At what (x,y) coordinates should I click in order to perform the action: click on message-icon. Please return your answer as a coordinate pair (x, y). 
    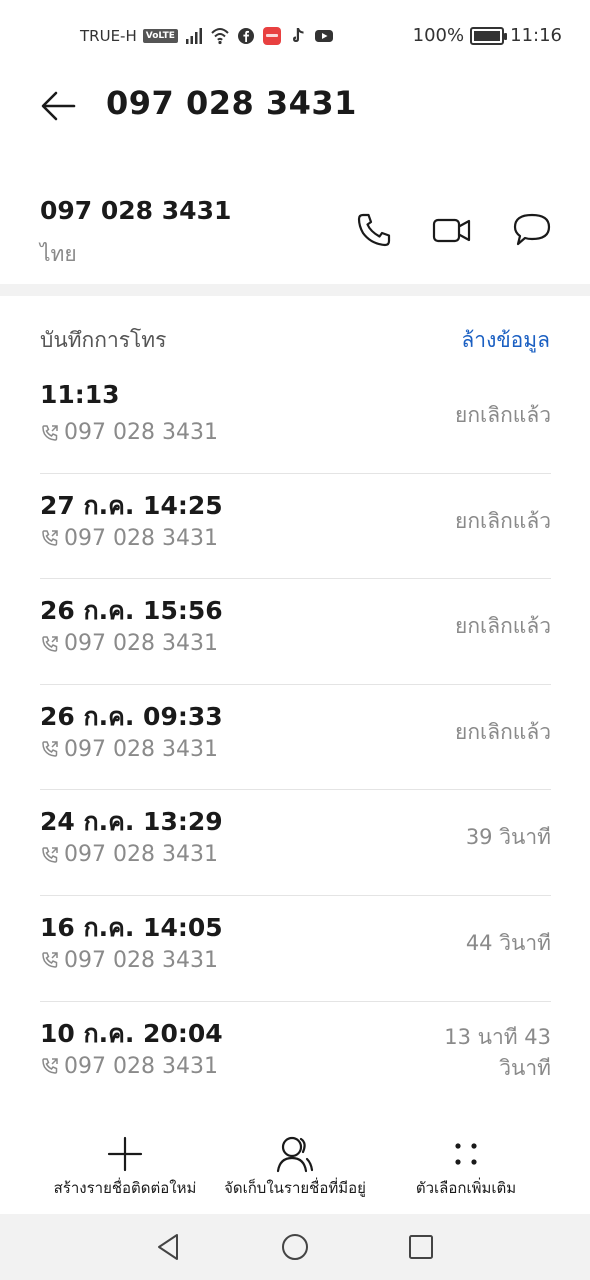
    Looking at the image, I should click on (532, 230).